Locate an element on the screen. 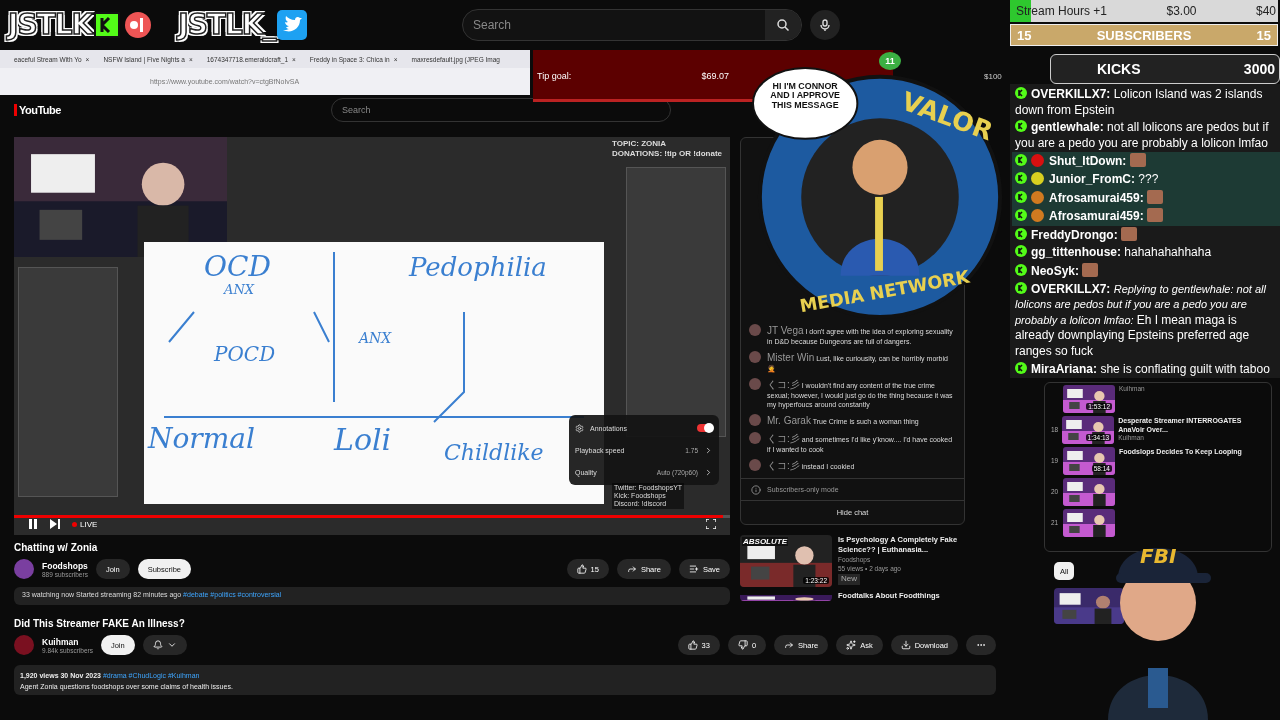 This screenshot has height=720, width=1280. channel-avatar is located at coordinates (24, 569).